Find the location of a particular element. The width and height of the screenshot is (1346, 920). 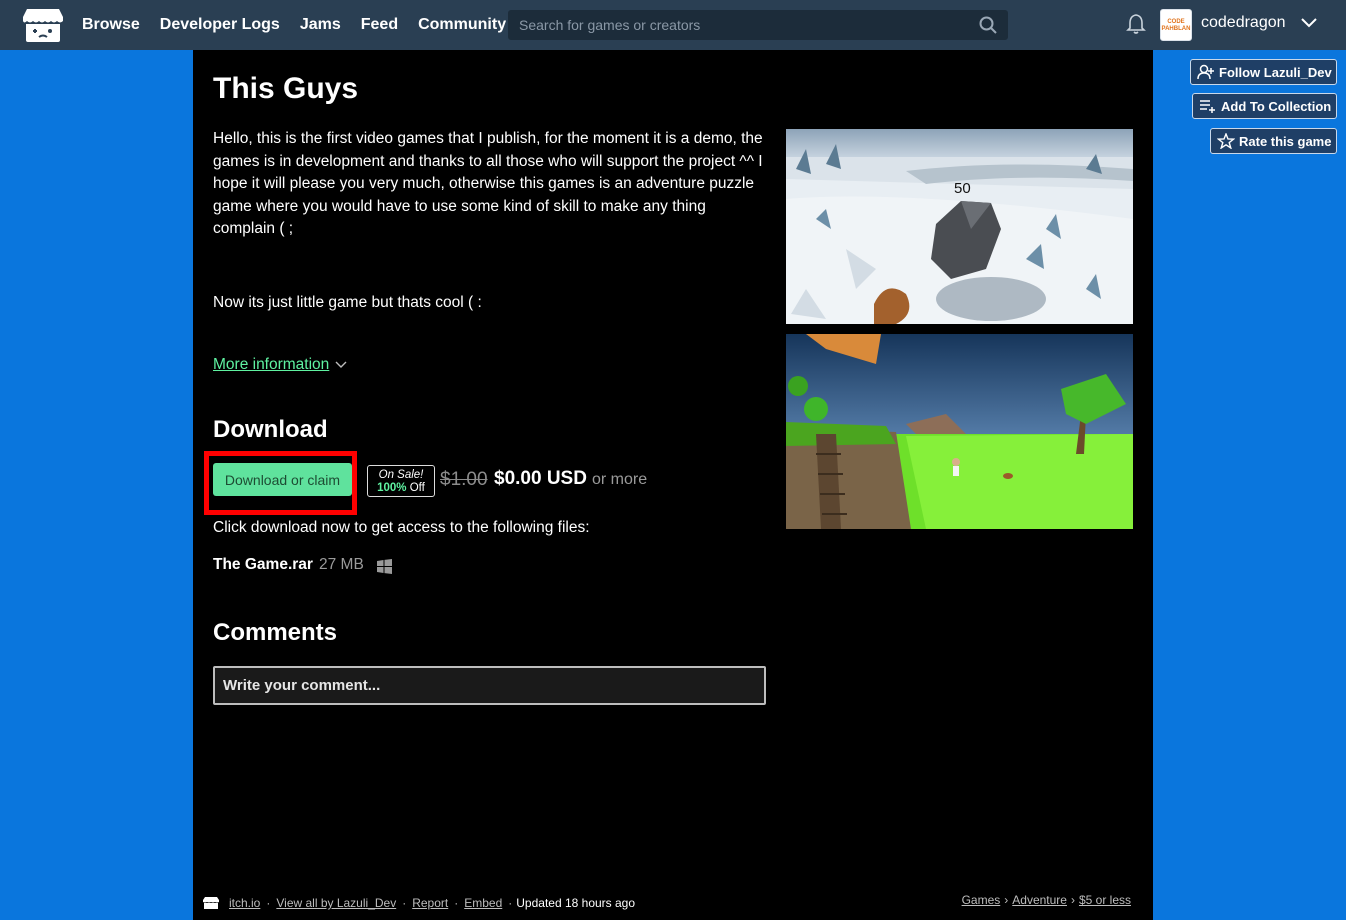

nav-feed: Feed is located at coordinates (379, 25).